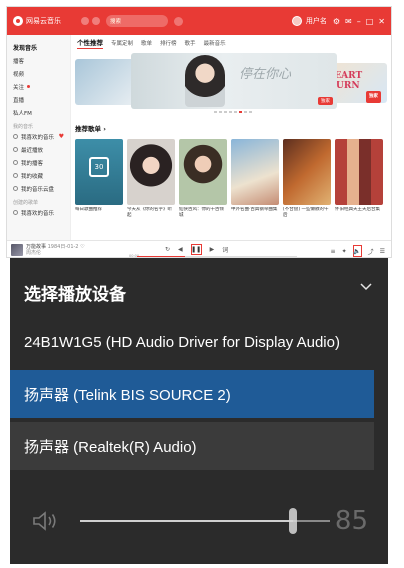 The width and height of the screenshot is (404, 568). Describe the element at coordinates (38, 99) in the screenshot. I see `sidebar-item-live: 直播` at that location.